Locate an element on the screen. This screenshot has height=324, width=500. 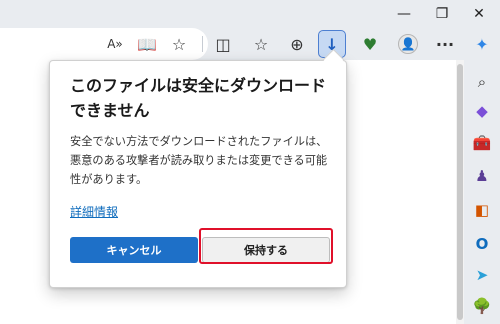
shopping-icon: ◆ is located at coordinates (482, 111).